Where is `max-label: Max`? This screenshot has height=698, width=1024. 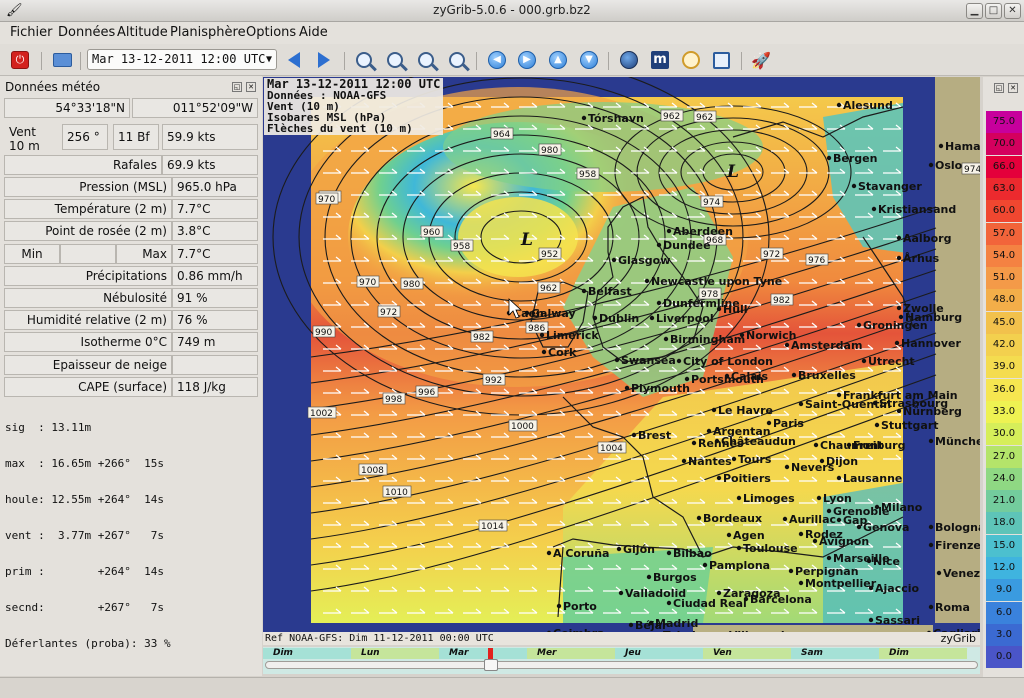 max-label: Max is located at coordinates (144, 254).